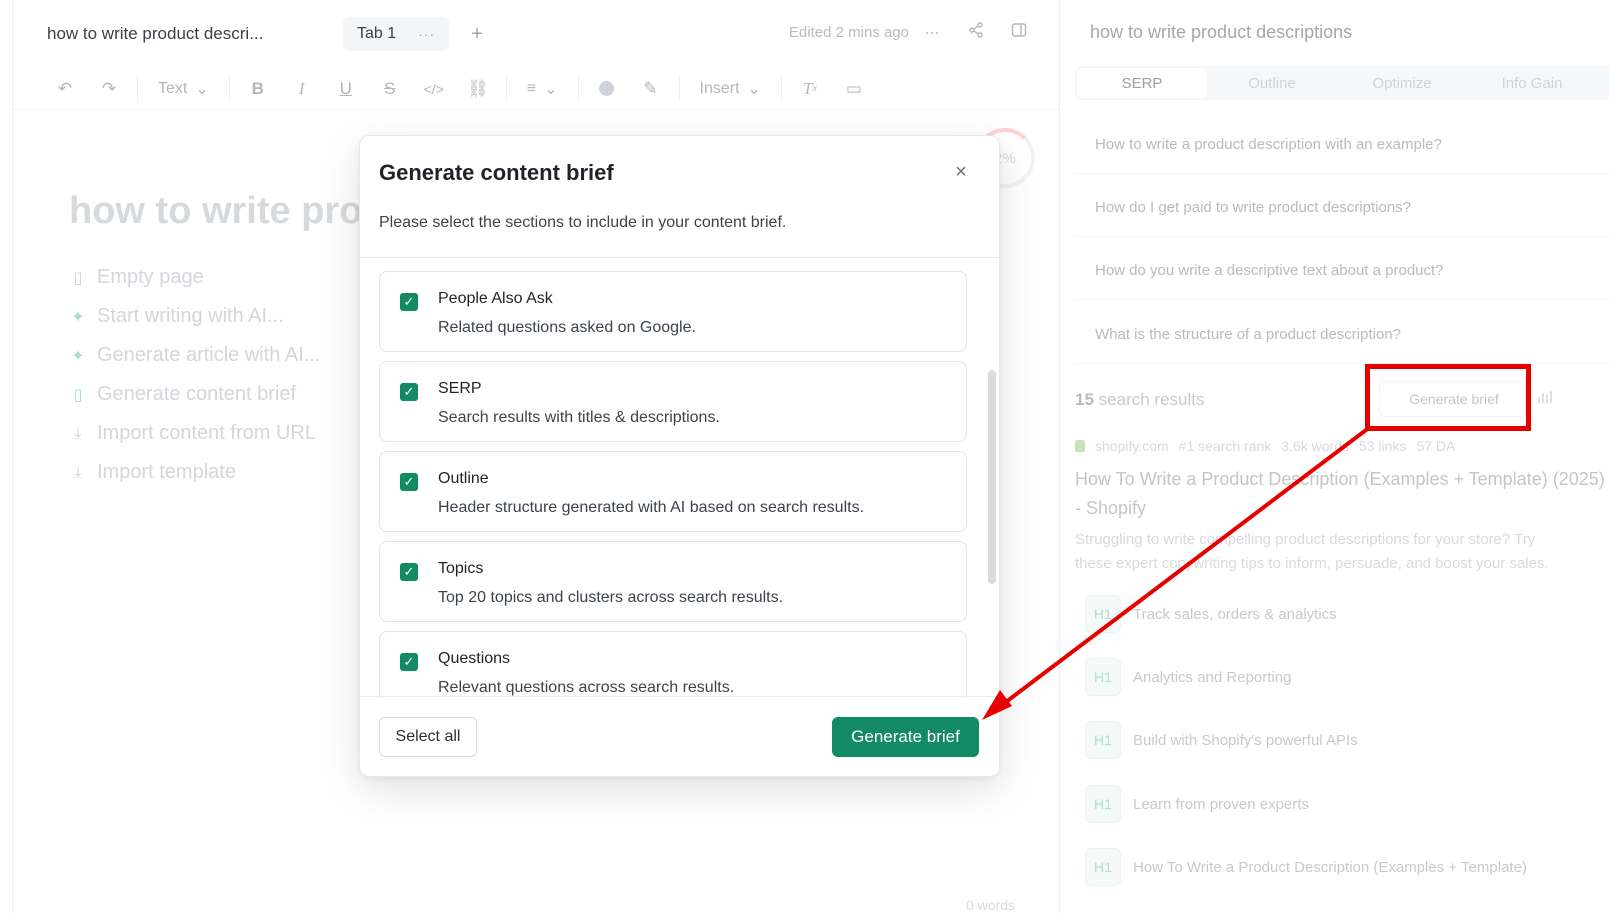 This screenshot has height=913, width=1609. What do you see at coordinates (1436, 446) in the screenshot?
I see `result-da: 57 DA` at bounding box center [1436, 446].